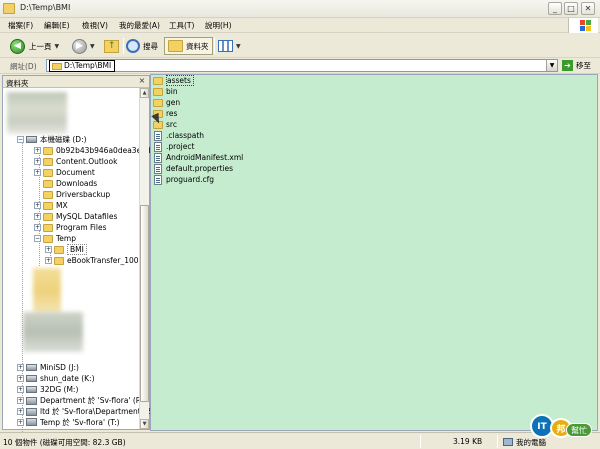 This screenshot has height=449, width=600. What do you see at coordinates (66, 238) in the screenshot?
I see `tree-node-label: Temp` at bounding box center [66, 238].